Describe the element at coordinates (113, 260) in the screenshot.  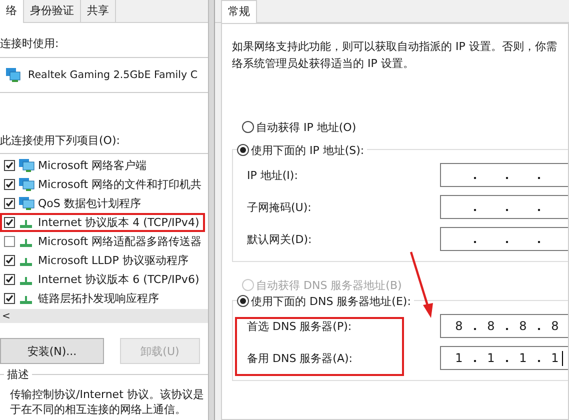
I see `list-item-label: Microsoft LLDP 协议驱动程序` at that location.